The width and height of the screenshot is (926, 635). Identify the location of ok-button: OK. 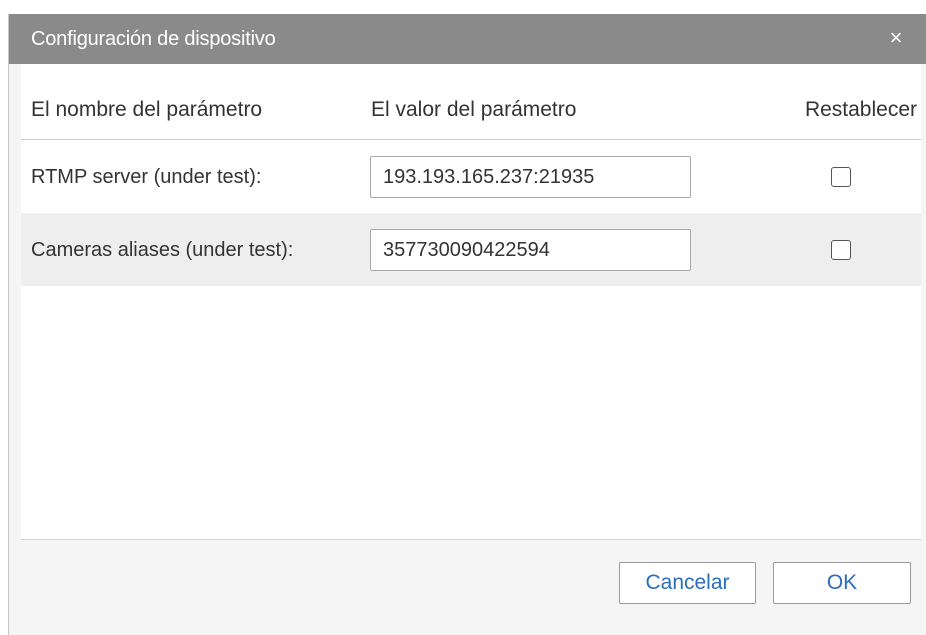
(842, 583).